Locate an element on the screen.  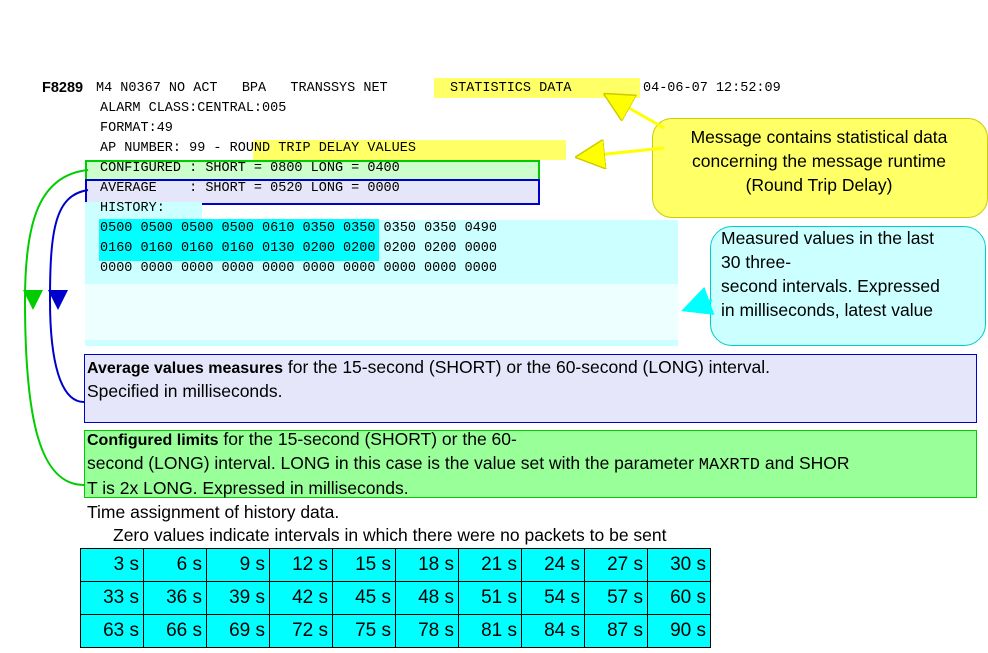
average-connector is located at coordinates (68, 250).